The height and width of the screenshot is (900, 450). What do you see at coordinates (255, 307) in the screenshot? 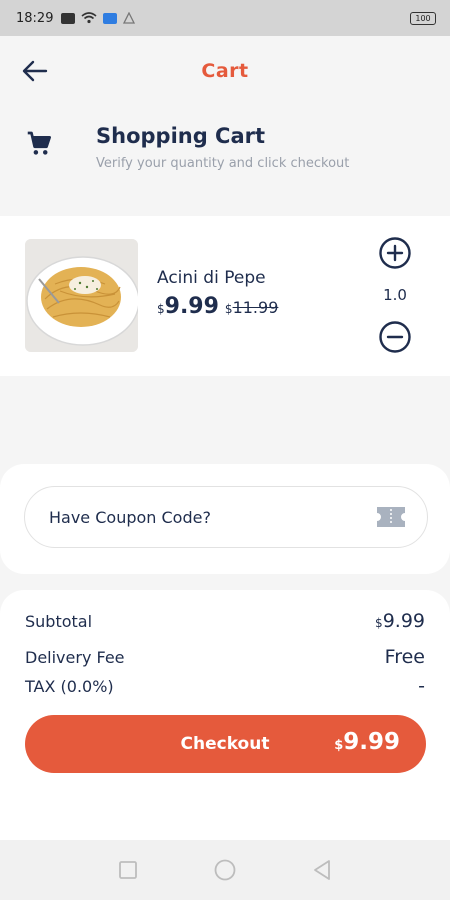
I see `old-price: 11.99` at bounding box center [255, 307].